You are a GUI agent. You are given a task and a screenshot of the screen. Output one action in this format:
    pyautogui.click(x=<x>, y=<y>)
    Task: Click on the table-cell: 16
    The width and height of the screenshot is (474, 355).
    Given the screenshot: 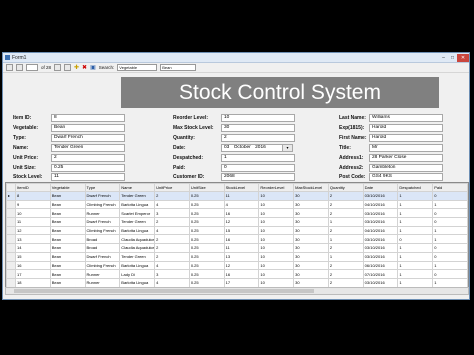 What is the action you would take?
    pyautogui.click(x=241, y=239)
    